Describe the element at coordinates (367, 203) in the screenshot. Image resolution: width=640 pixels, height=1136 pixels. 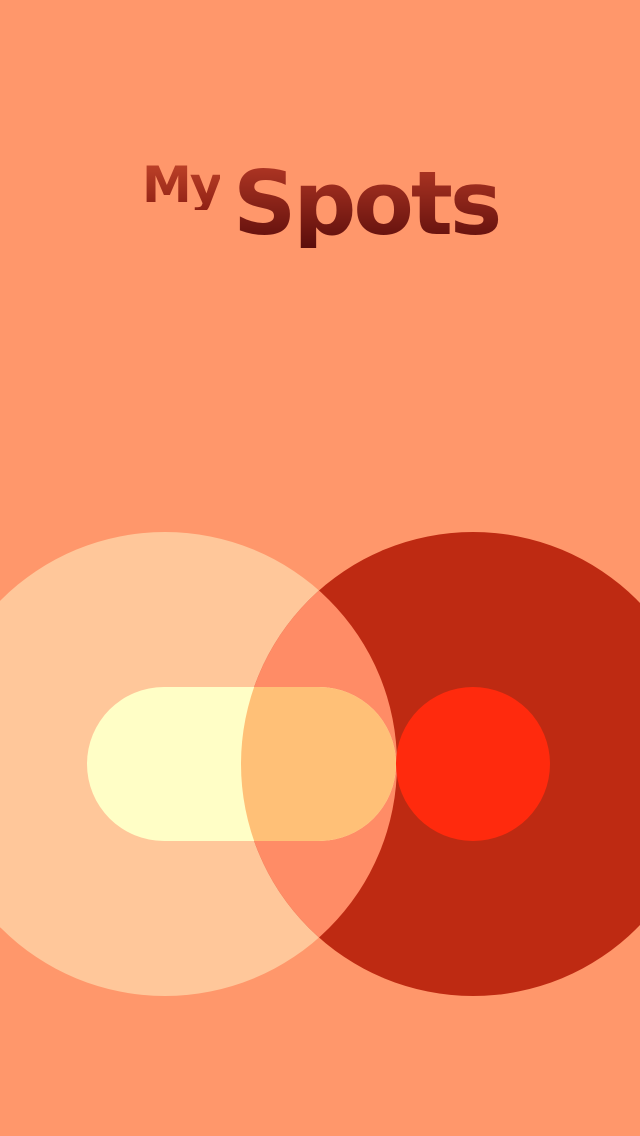
I see `logo-main: Spots` at that location.